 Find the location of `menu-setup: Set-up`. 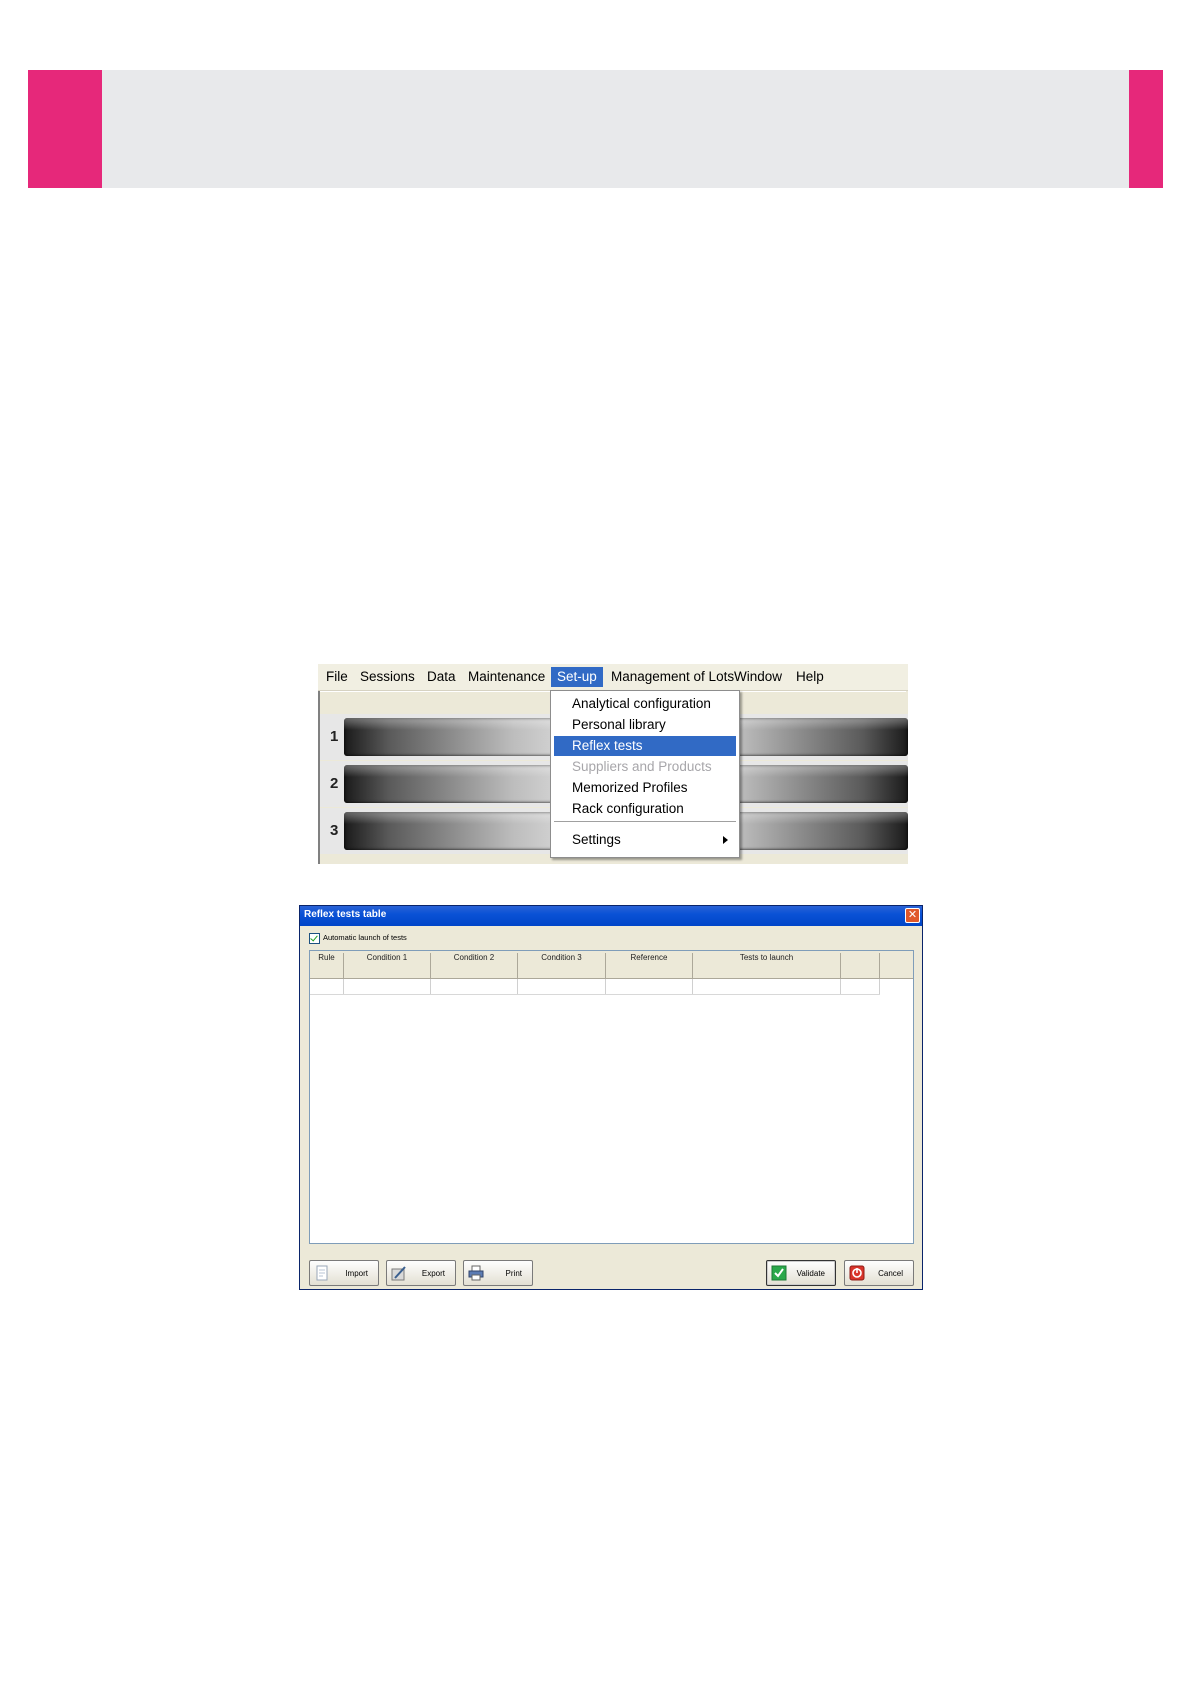

menu-setup: Set-up is located at coordinates (577, 677).